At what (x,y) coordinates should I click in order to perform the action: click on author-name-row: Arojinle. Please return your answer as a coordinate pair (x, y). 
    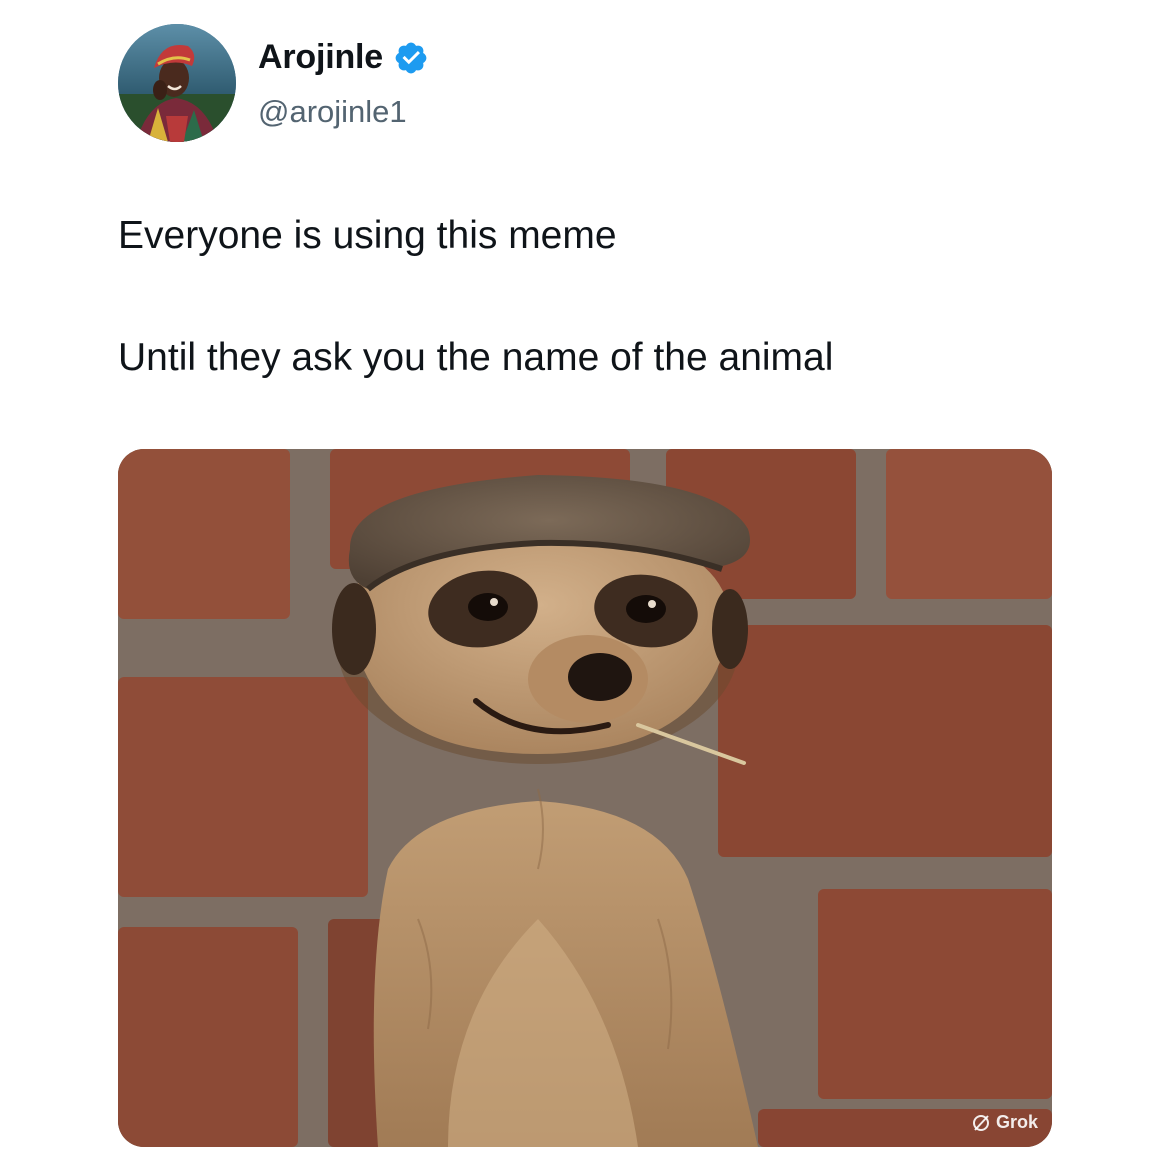
    Looking at the image, I should click on (343, 57).